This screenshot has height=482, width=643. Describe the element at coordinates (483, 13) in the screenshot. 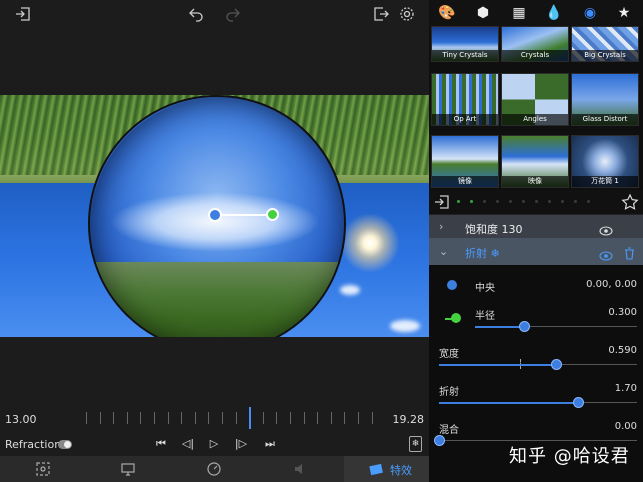

I see `cube-icon: ⬢` at that location.